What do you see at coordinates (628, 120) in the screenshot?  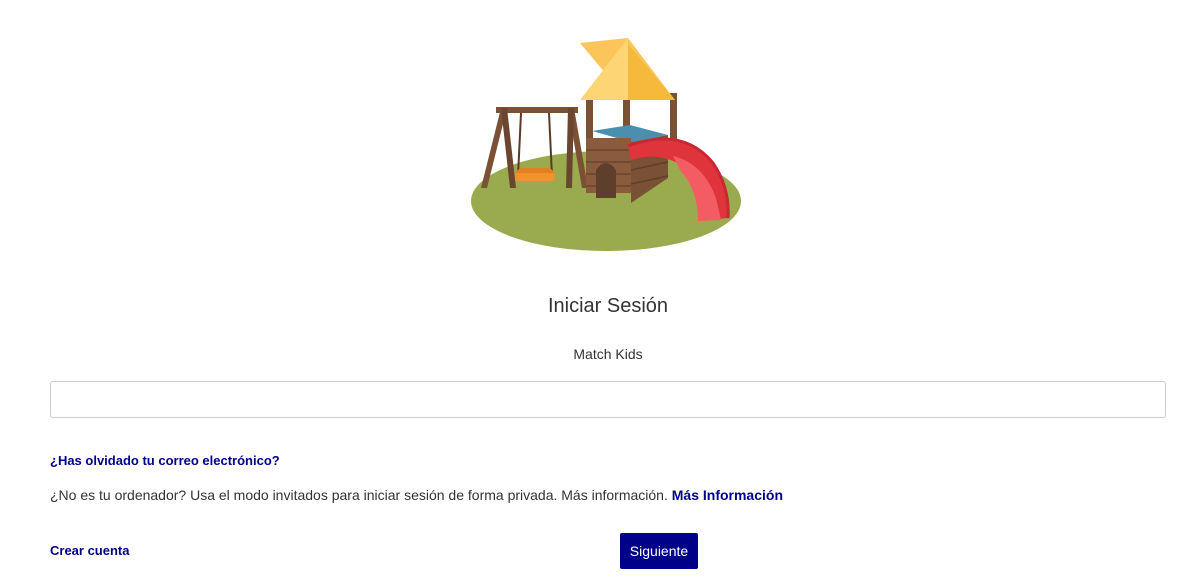 I see `play-tower` at bounding box center [628, 120].